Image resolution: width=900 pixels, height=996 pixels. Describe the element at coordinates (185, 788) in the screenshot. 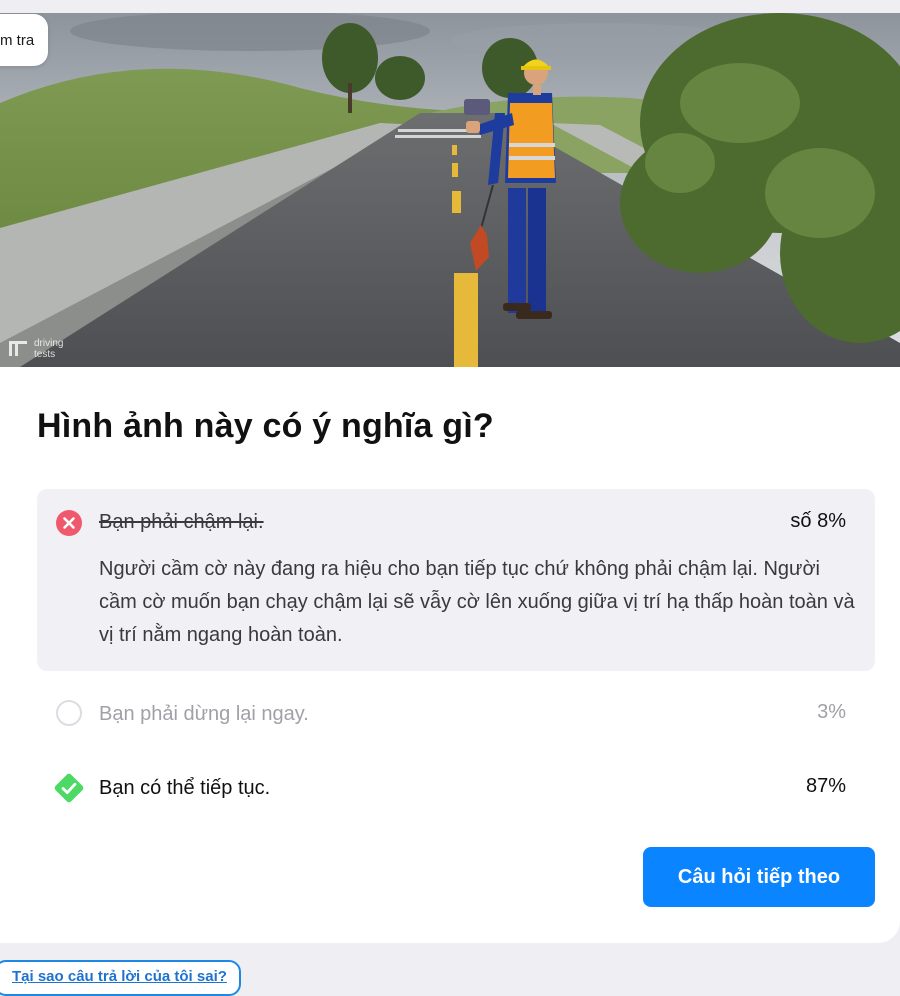

I see `answer-option-label: Bạn có thể tiếp tục.` at that location.